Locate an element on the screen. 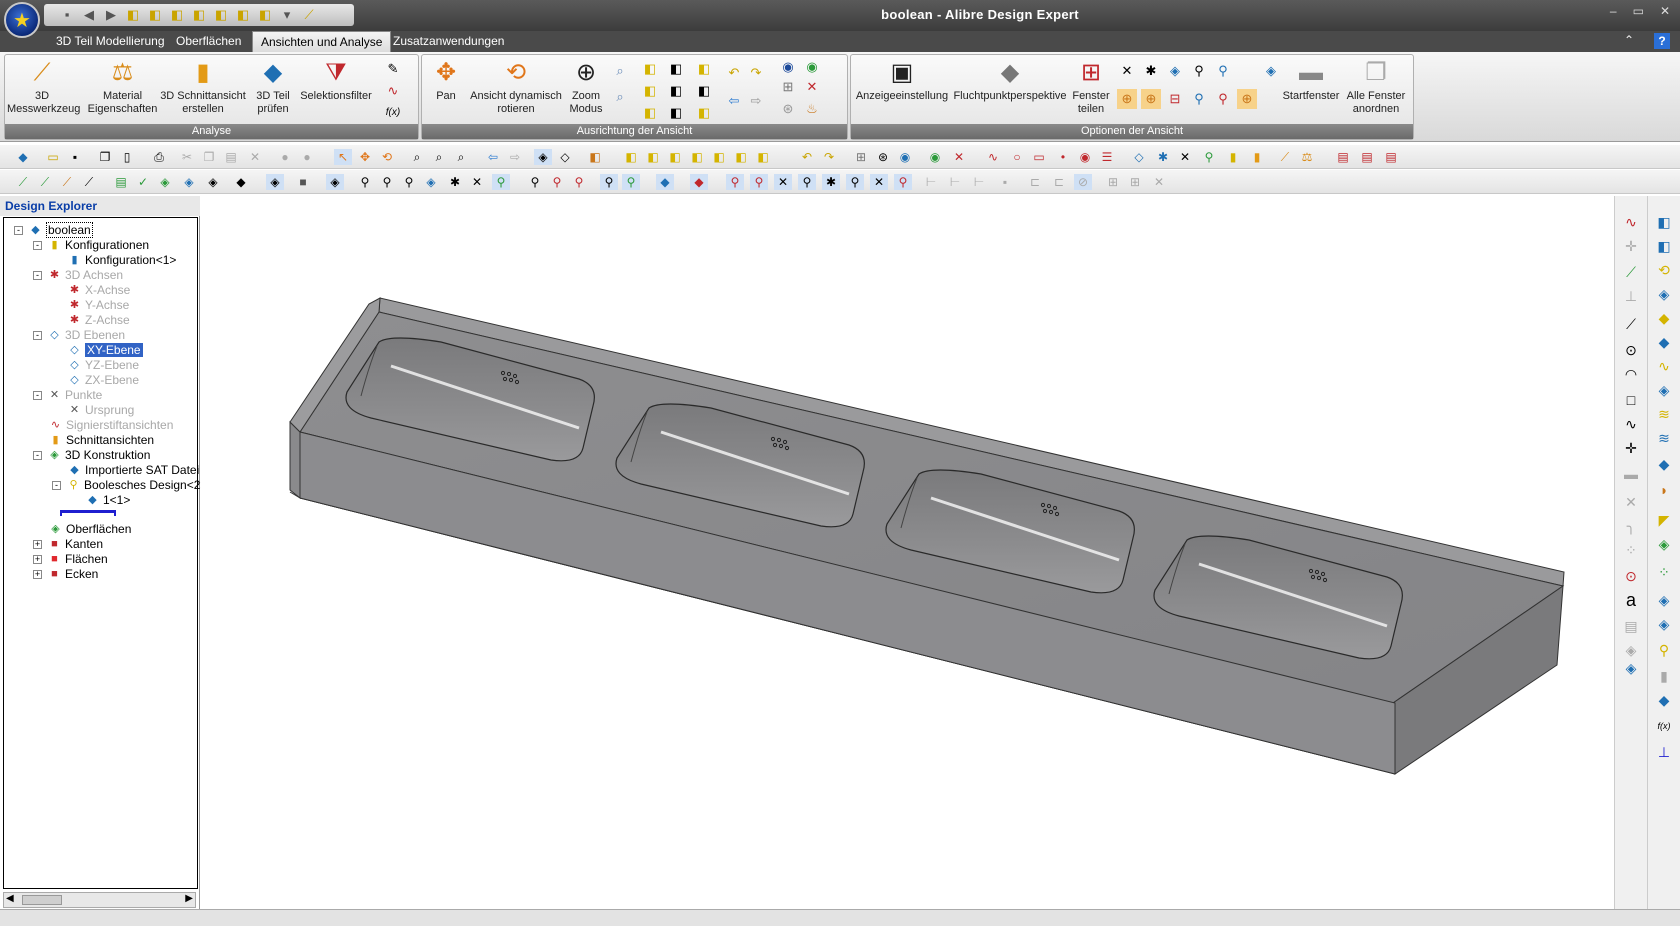 This screenshot has width=1680, height=926. wireframe-icon: ◇ is located at coordinates (565, 157).